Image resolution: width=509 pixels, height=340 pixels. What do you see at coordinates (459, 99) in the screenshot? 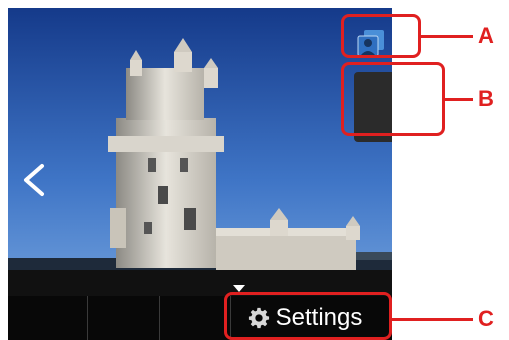
I see `callout-line-b` at bounding box center [459, 99].